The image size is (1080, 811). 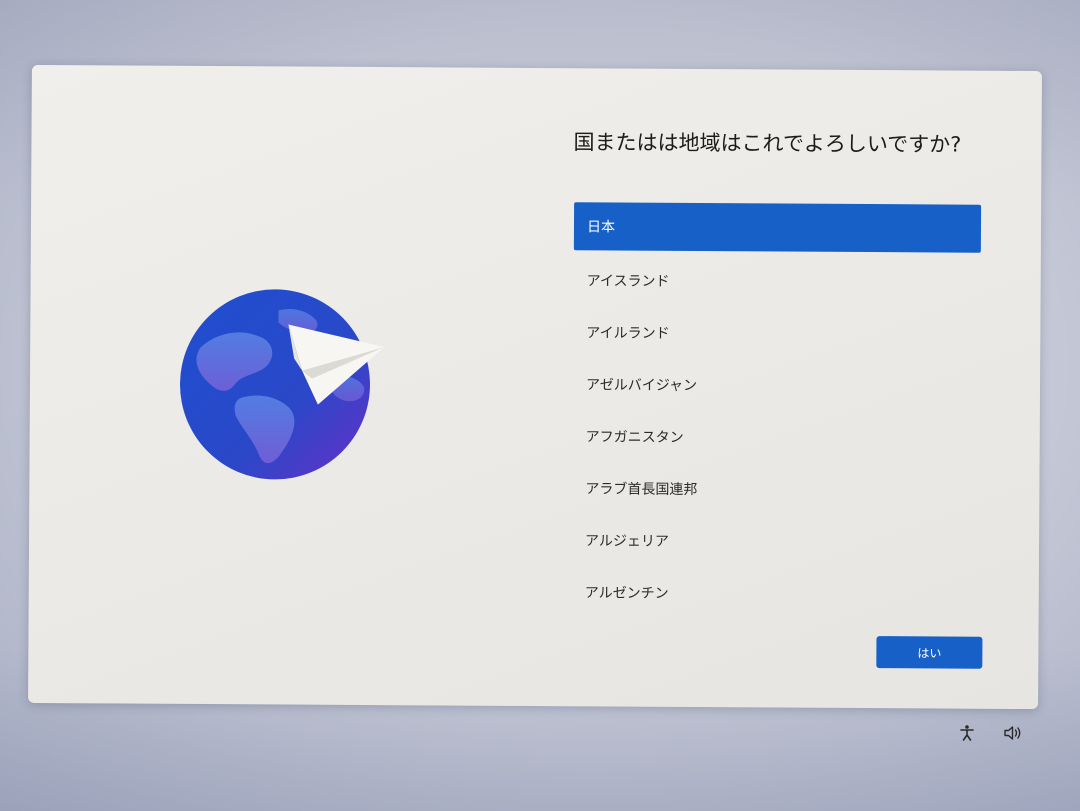 What do you see at coordinates (929, 652) in the screenshot?
I see `yes-button: はい` at bounding box center [929, 652].